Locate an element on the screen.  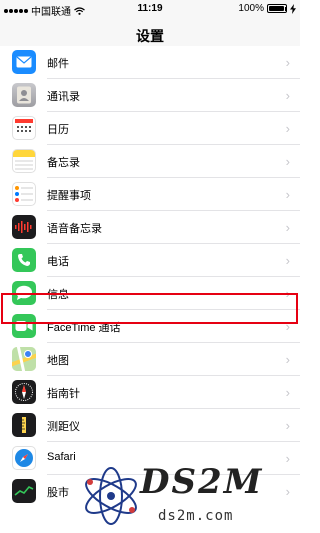
row-label: 股市 is located at coordinates (58, 493).